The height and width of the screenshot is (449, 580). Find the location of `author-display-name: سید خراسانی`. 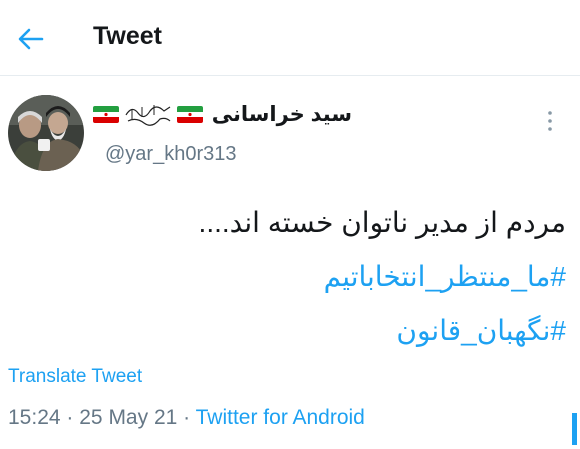

author-display-name: سید خراسانی is located at coordinates (282, 114).